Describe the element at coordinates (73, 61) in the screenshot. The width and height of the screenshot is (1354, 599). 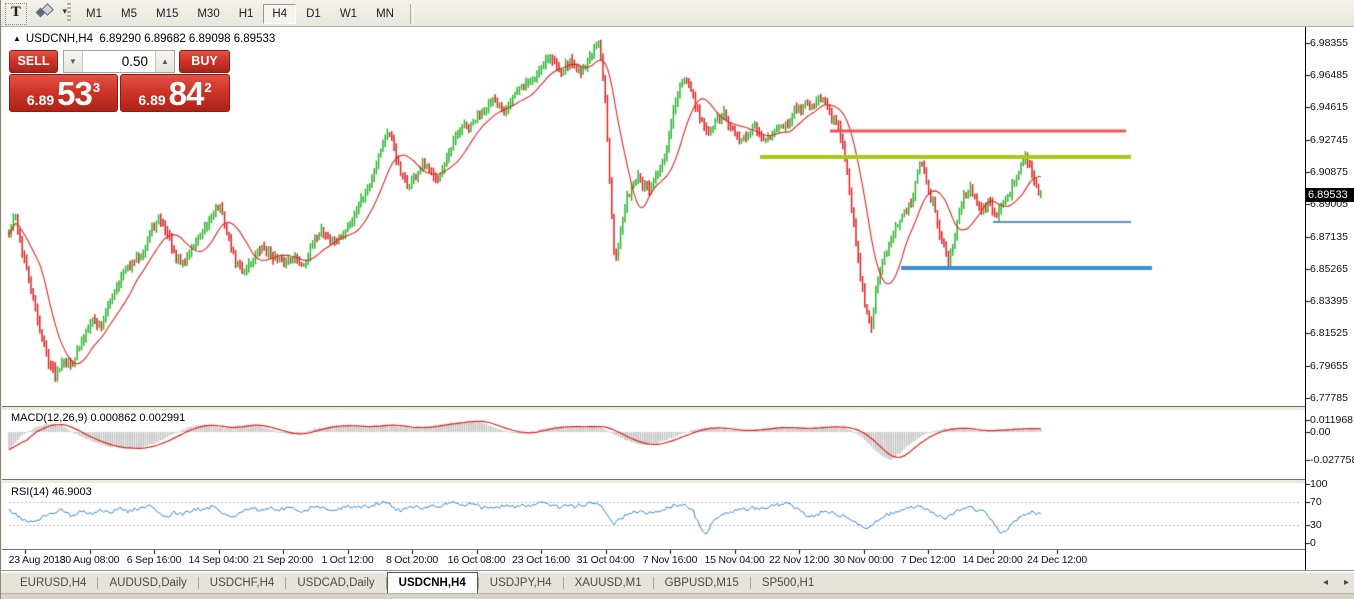
I see `volume-decrease-button: ▼` at that location.